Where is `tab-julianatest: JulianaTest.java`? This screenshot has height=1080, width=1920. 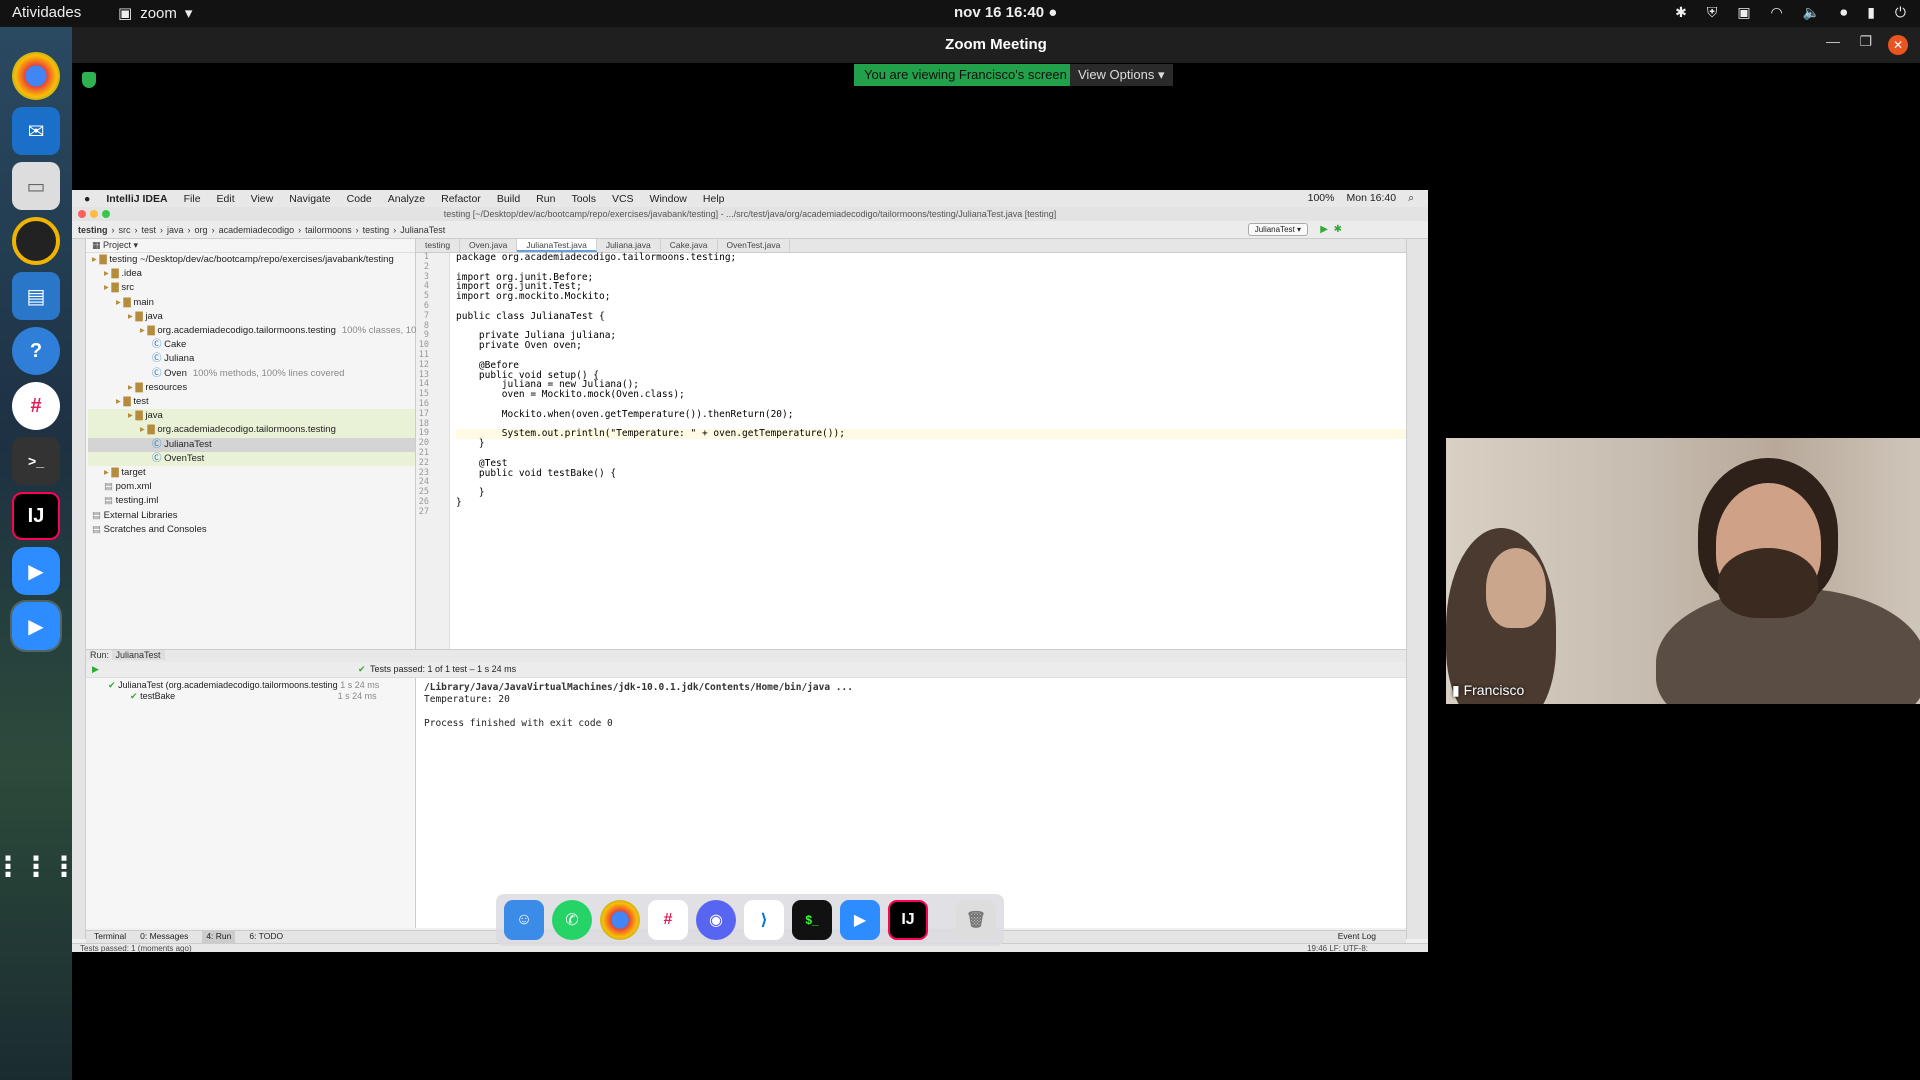
tab-julianatest: JulianaTest.java is located at coordinates (557, 245).